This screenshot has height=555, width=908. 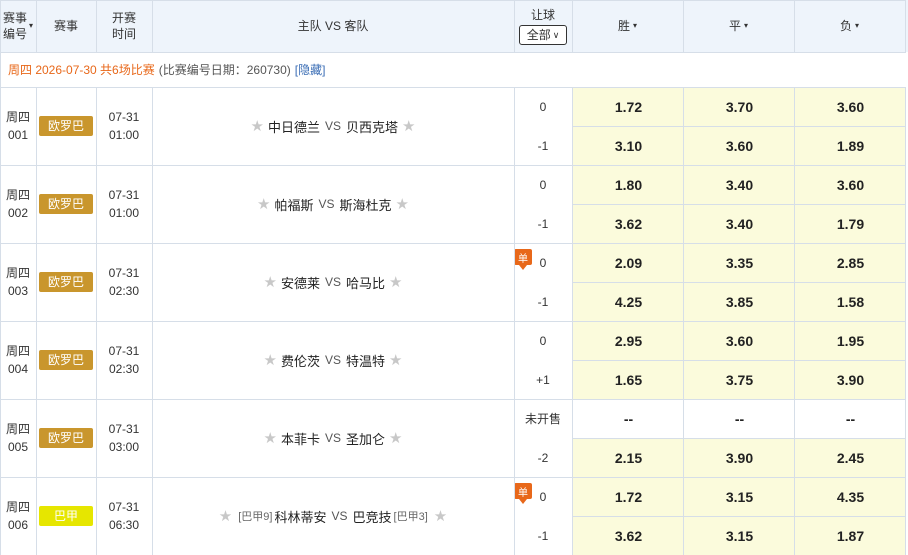 I want to click on odds-win-button: 2.15, so click(x=628, y=457).